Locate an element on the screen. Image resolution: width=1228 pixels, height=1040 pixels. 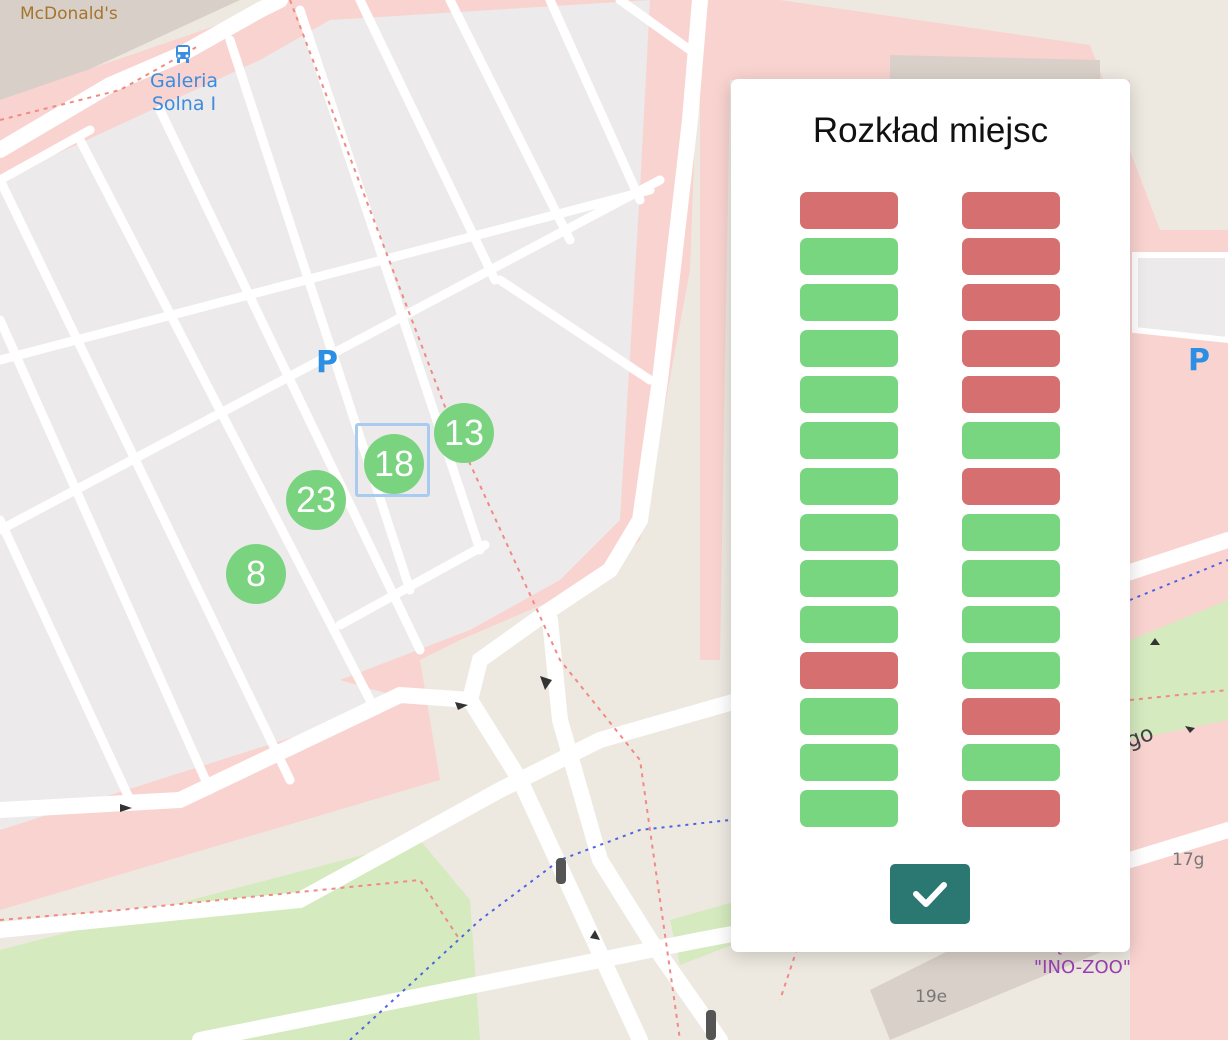
parking-cluster-marker-selected: 18 is located at coordinates (394, 464).